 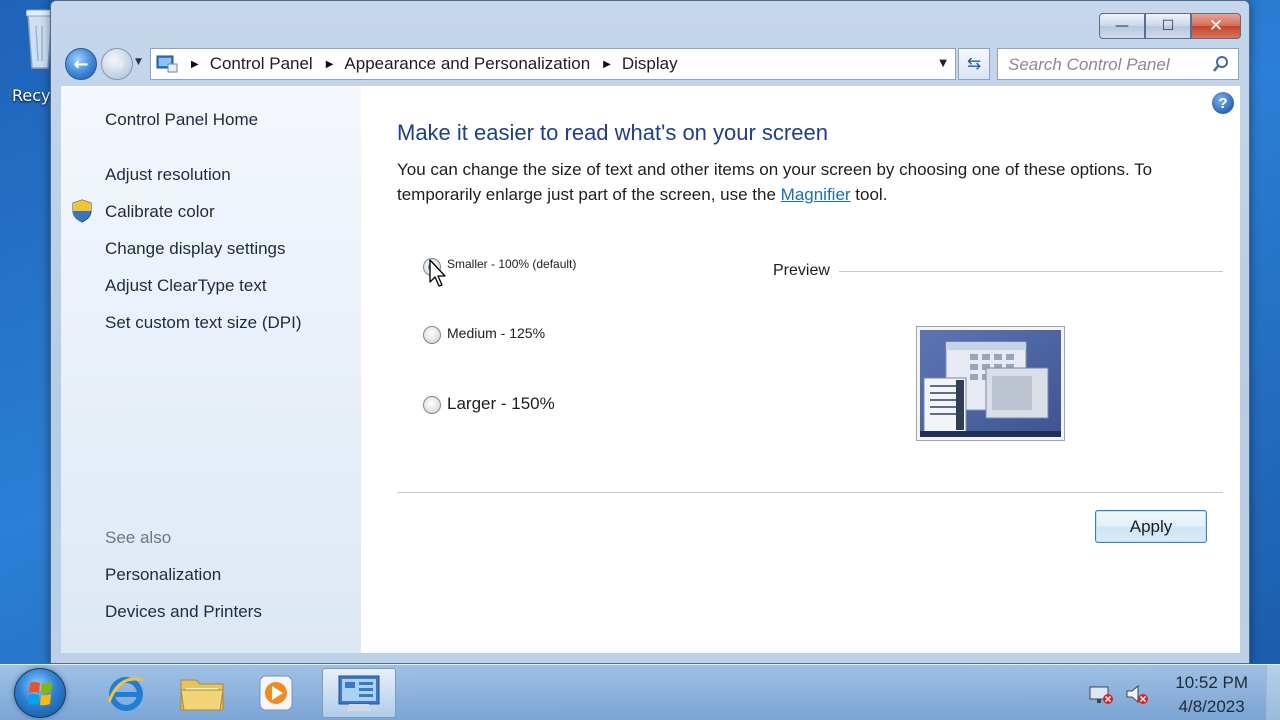 I want to click on change-display-settings-link: Change display settings, so click(x=195, y=249).